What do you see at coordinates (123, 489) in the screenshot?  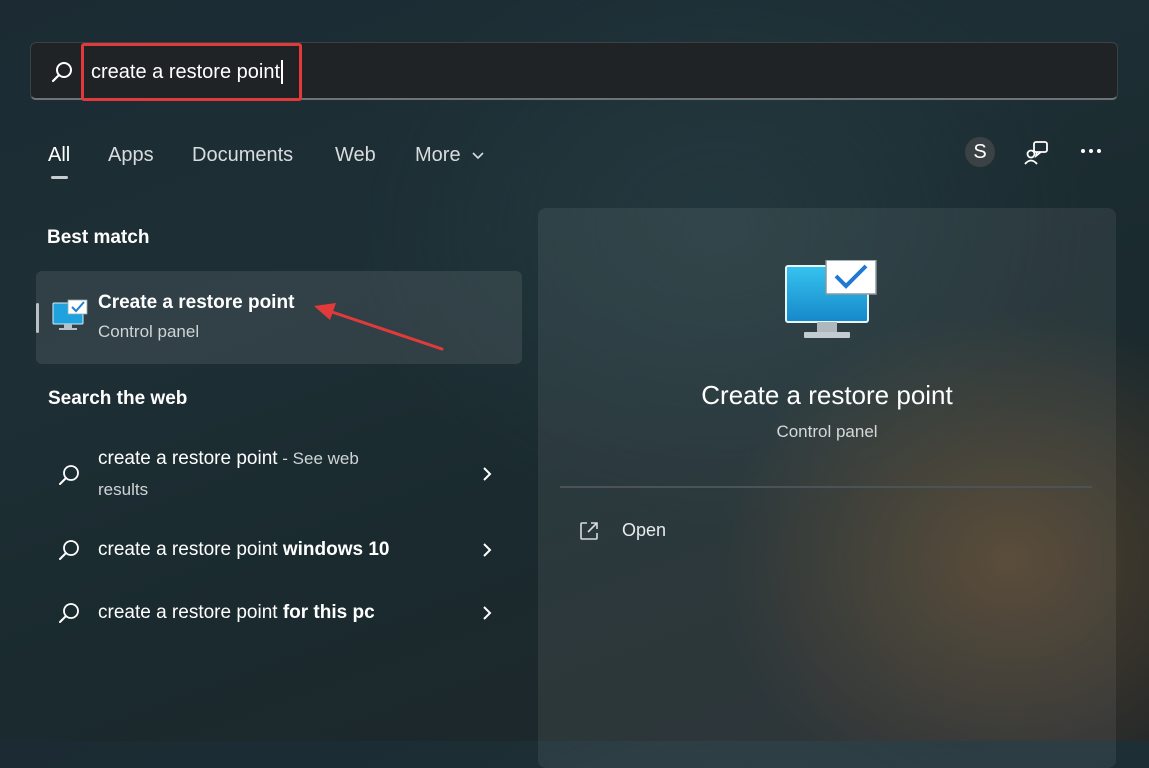 I see `web-result-suffix-line2: results` at bounding box center [123, 489].